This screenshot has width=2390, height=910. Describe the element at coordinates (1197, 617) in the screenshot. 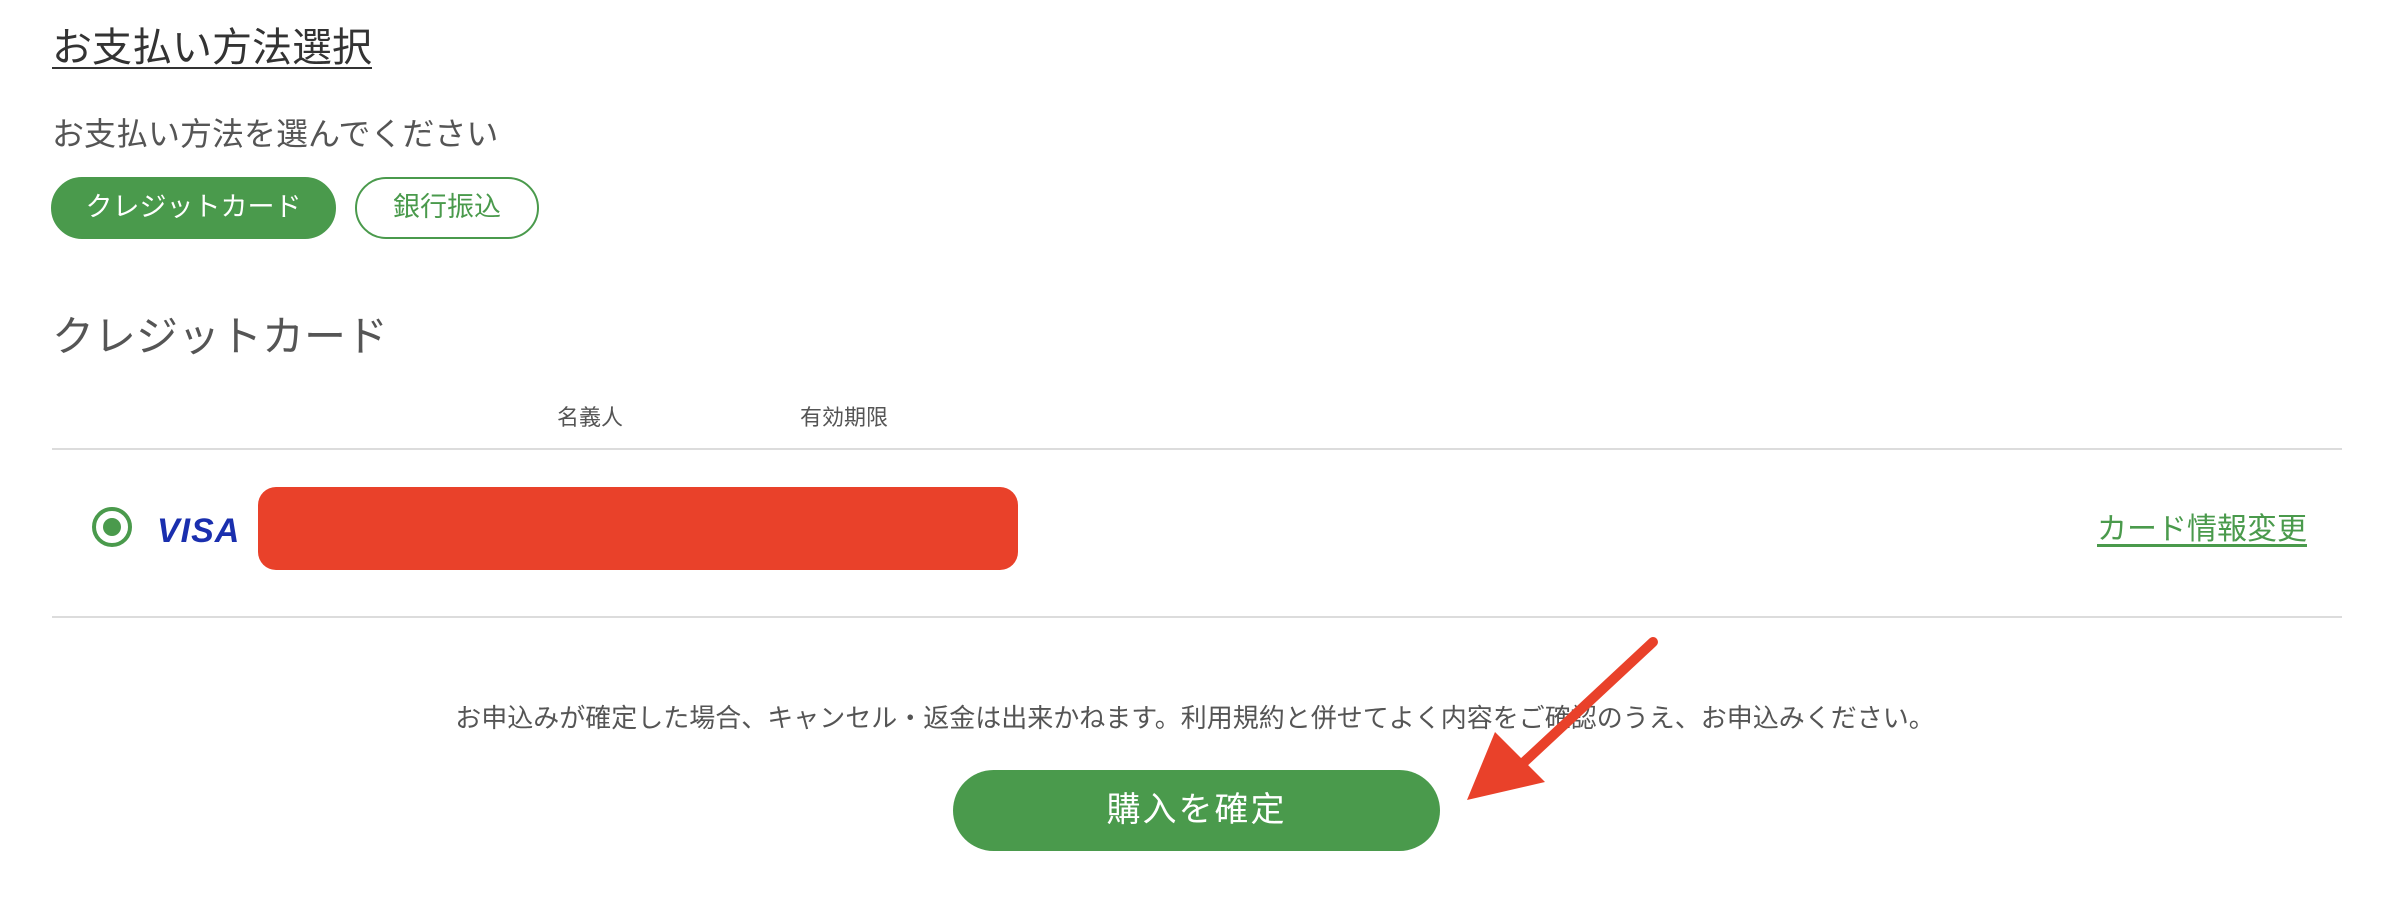

I see `table-divider-bottom` at that location.